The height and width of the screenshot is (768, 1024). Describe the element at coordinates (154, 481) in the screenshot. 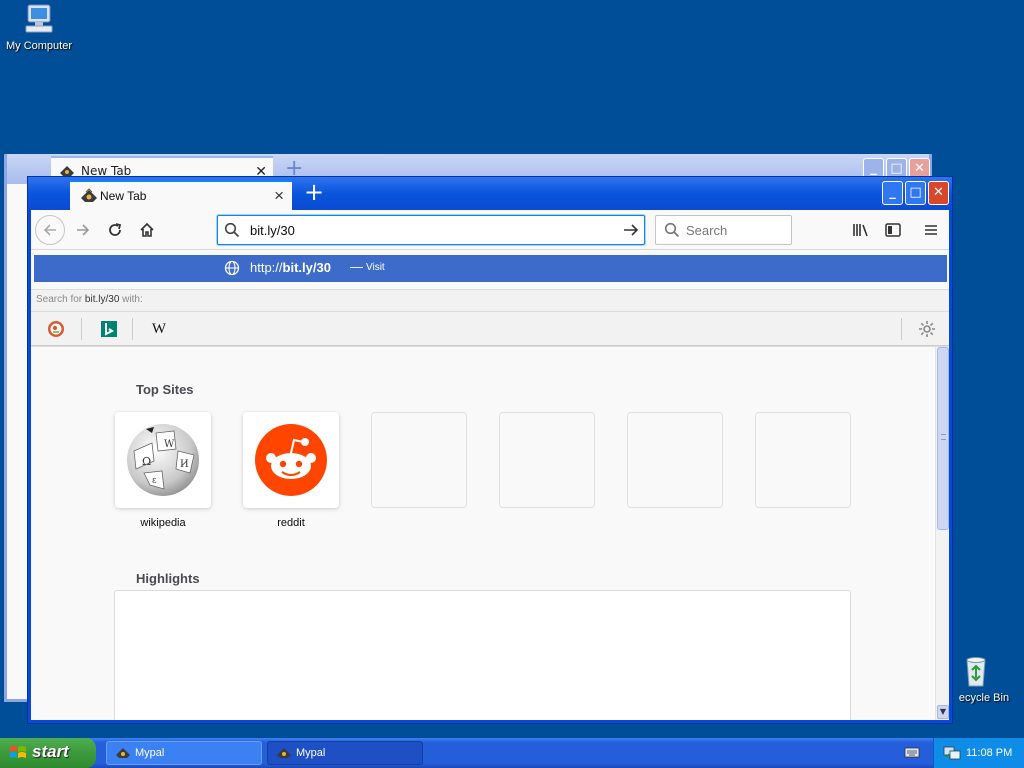

I see `svg-text: ε` at that location.